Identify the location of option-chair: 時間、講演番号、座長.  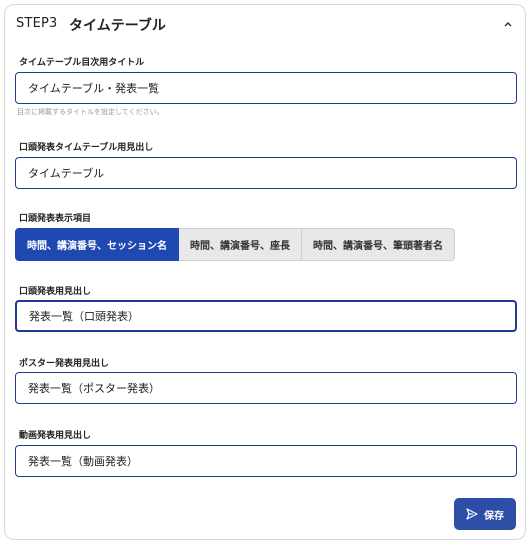
(240, 244).